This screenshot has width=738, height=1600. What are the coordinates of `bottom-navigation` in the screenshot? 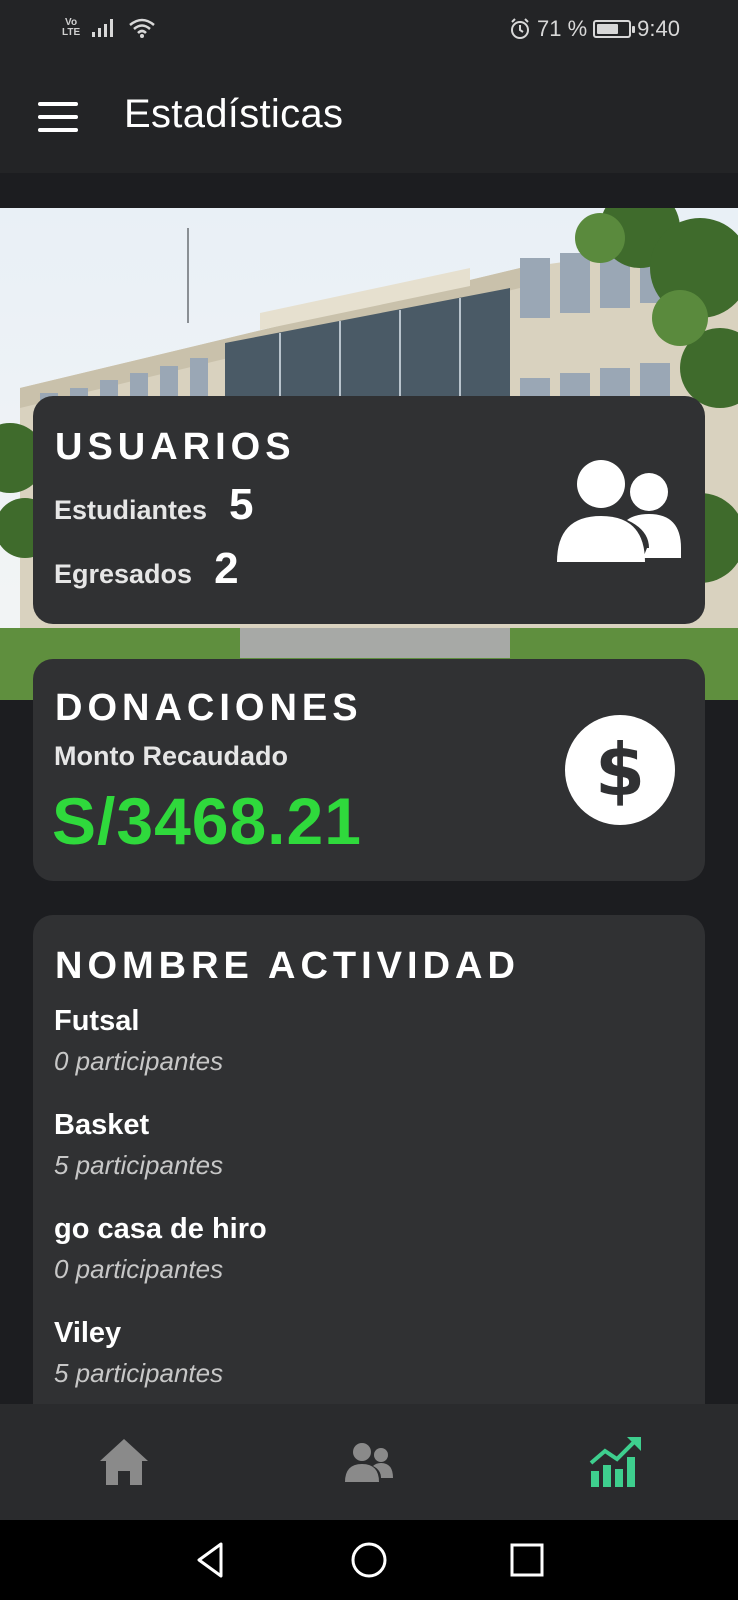 It's located at (369, 1462).